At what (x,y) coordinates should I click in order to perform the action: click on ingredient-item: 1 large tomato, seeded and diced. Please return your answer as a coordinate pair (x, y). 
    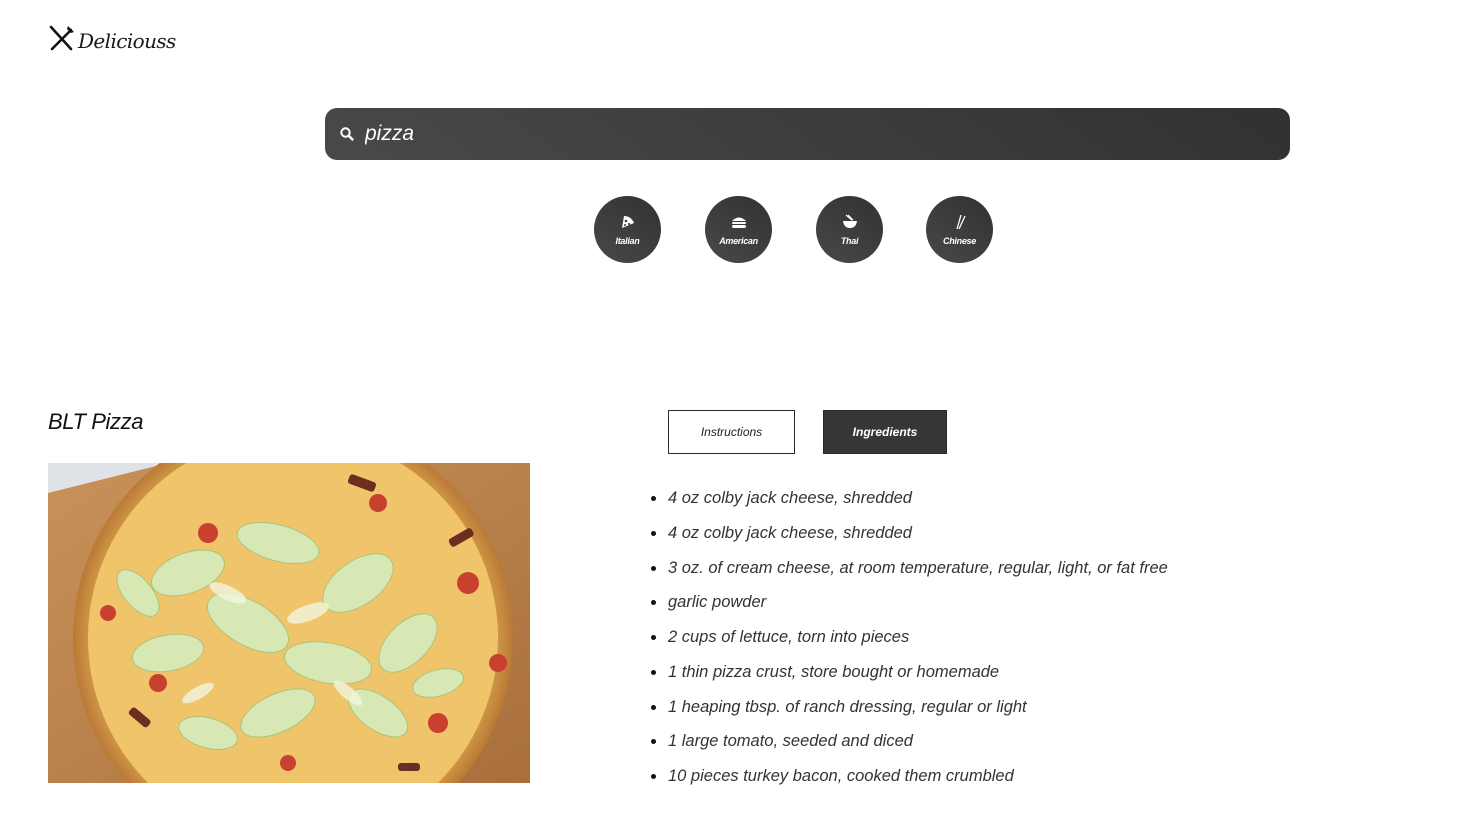
    Looking at the image, I should click on (1009, 744).